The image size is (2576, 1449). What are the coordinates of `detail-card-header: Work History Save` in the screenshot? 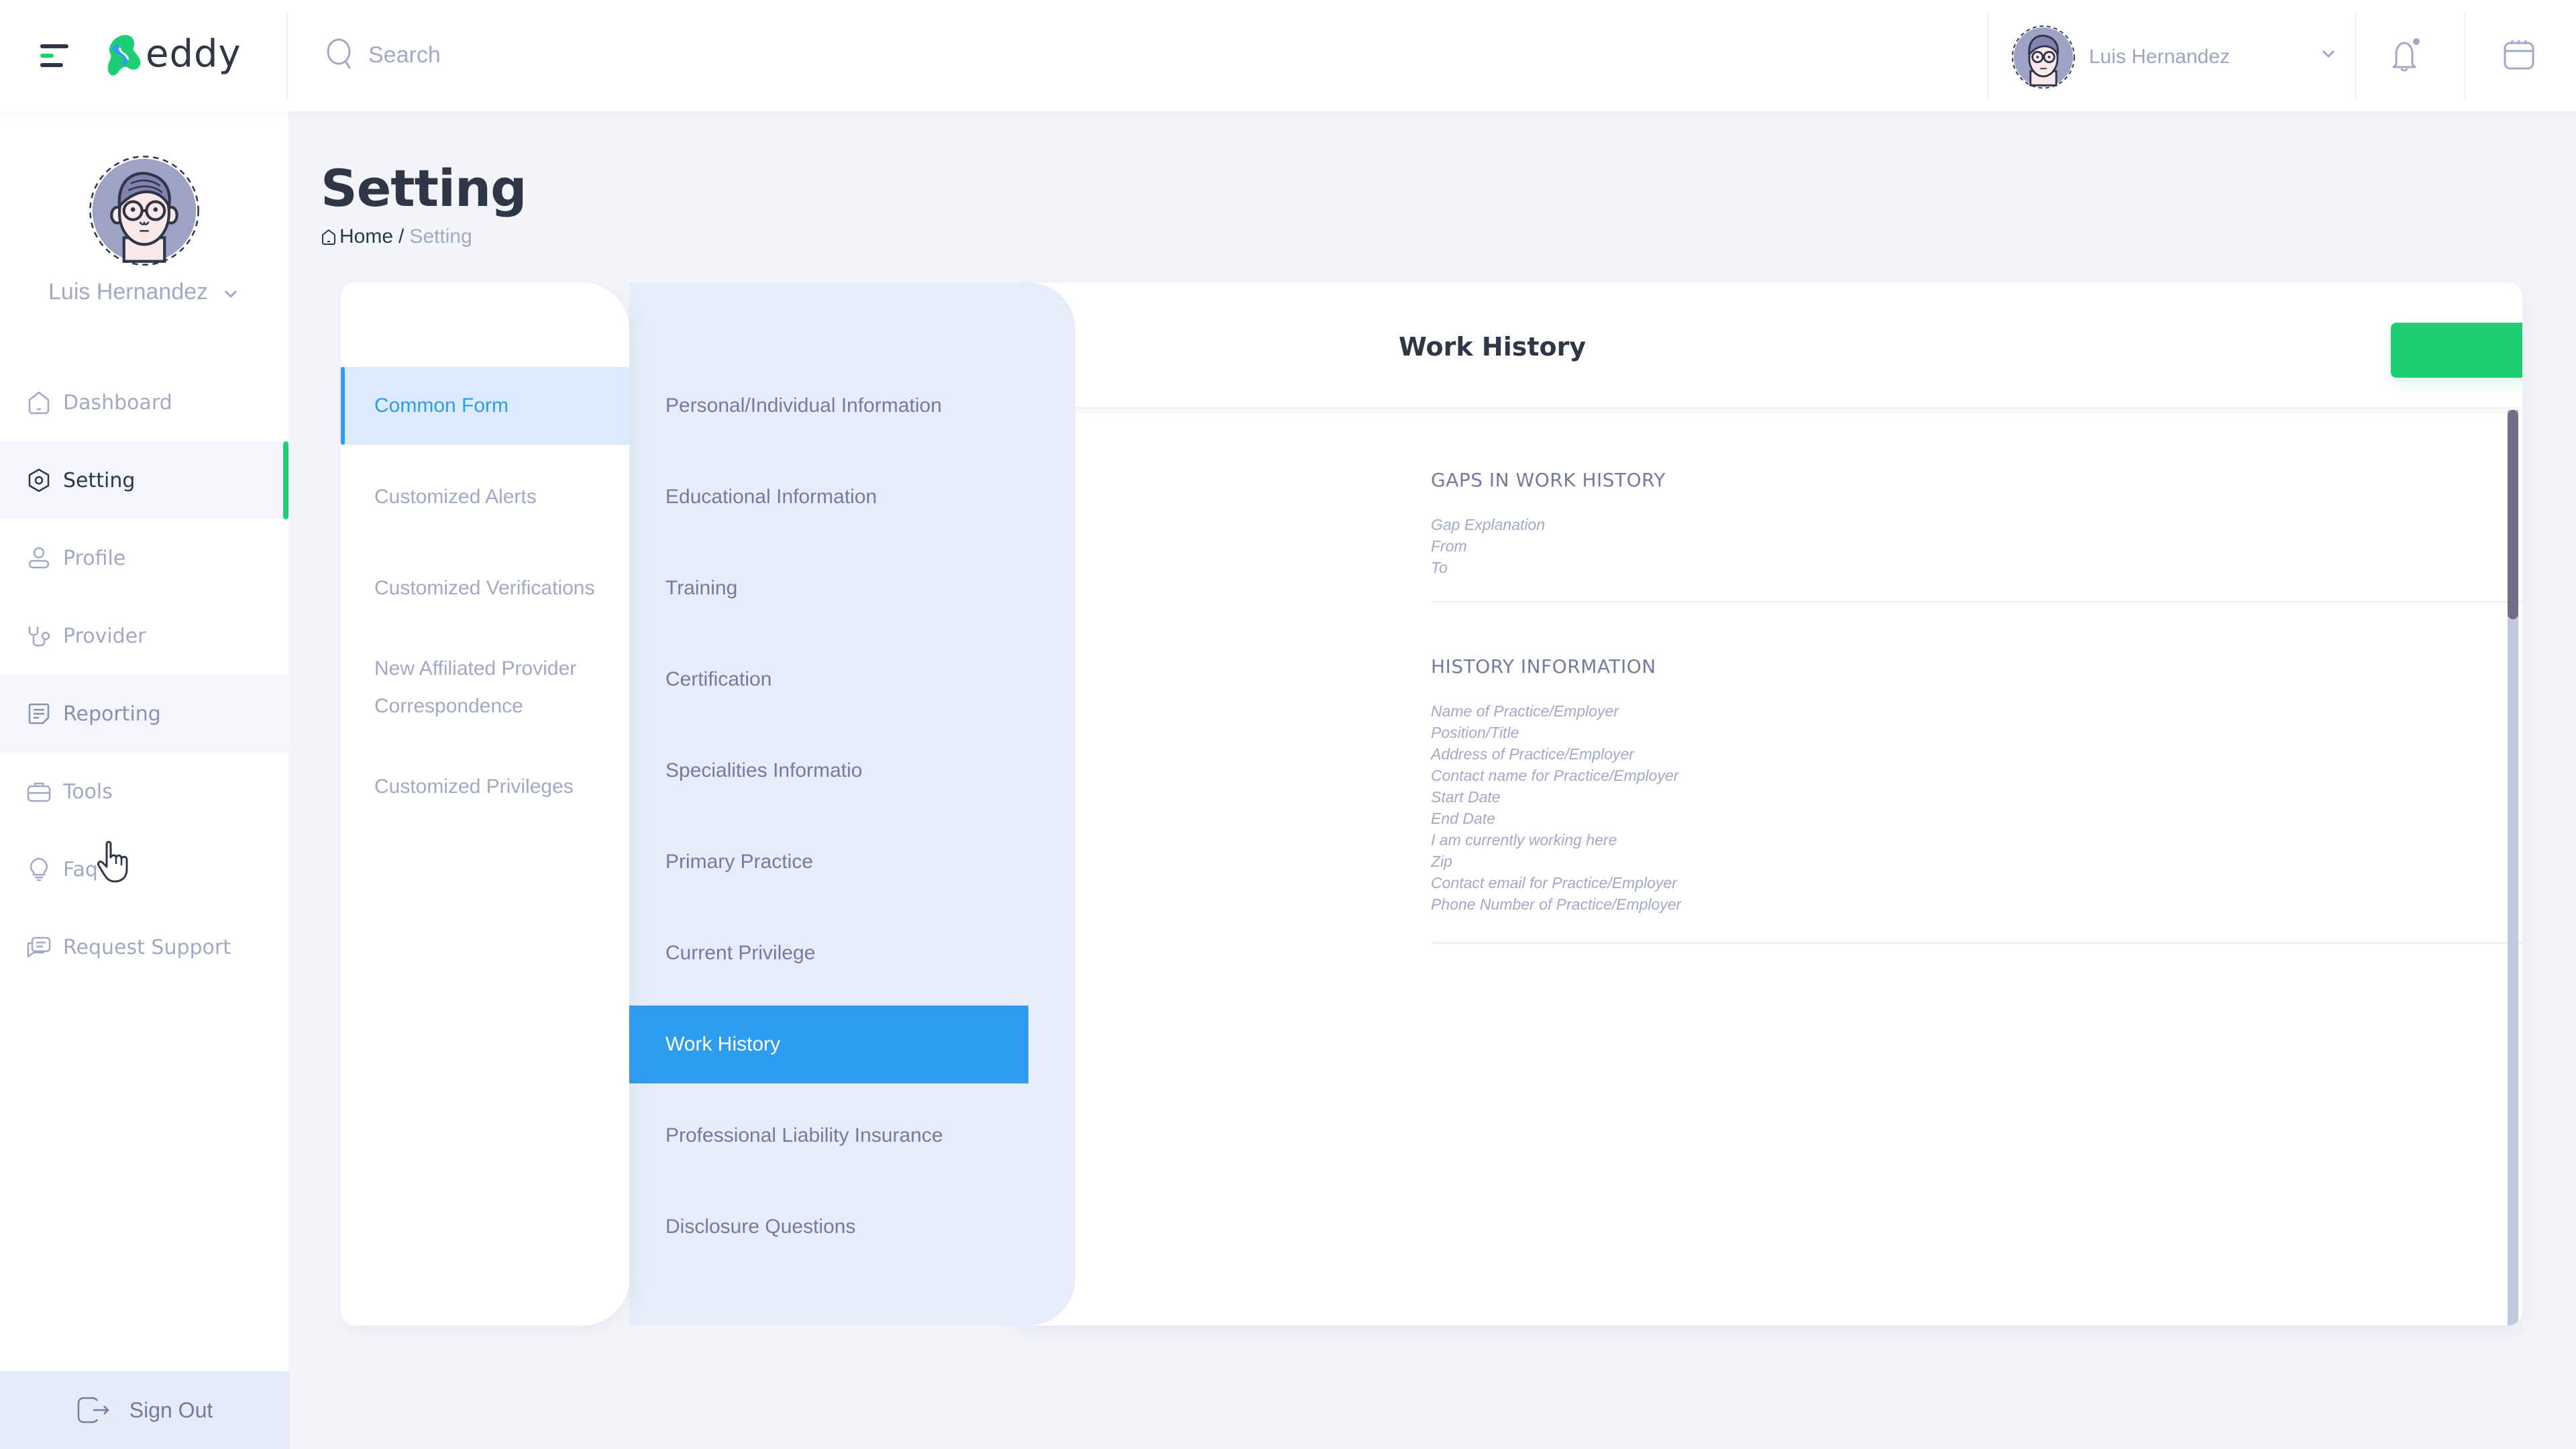 It's located at (1767, 345).